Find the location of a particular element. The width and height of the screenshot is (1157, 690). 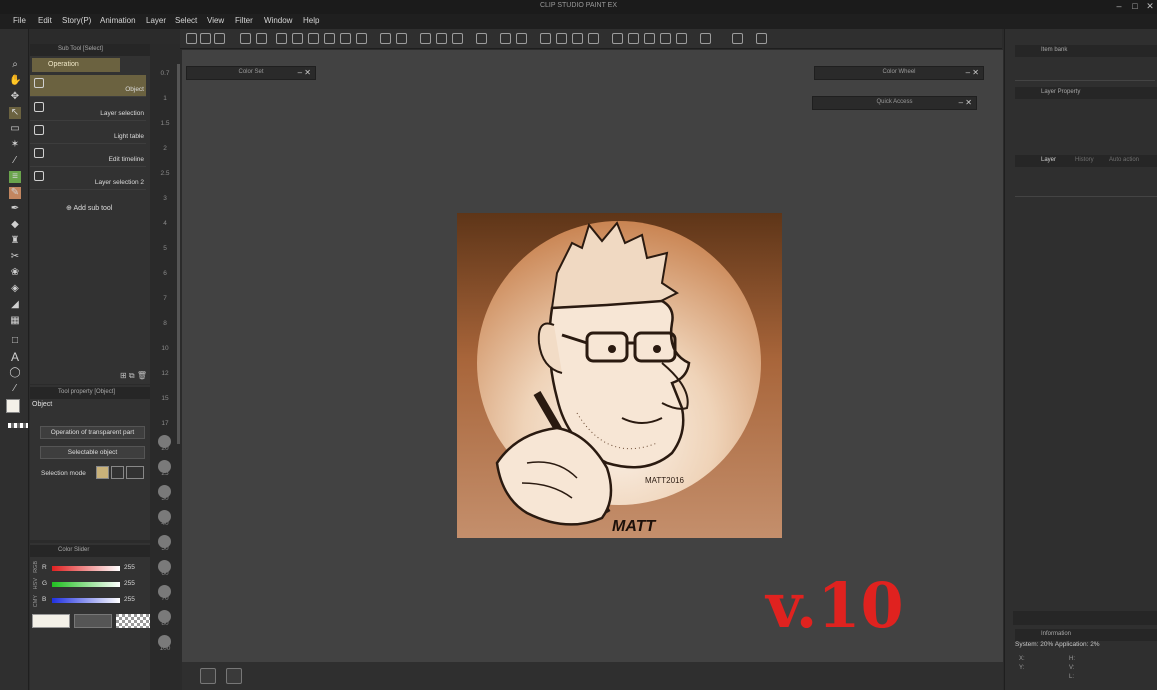

maximize-icon: □ is located at coordinates (1135, 7).